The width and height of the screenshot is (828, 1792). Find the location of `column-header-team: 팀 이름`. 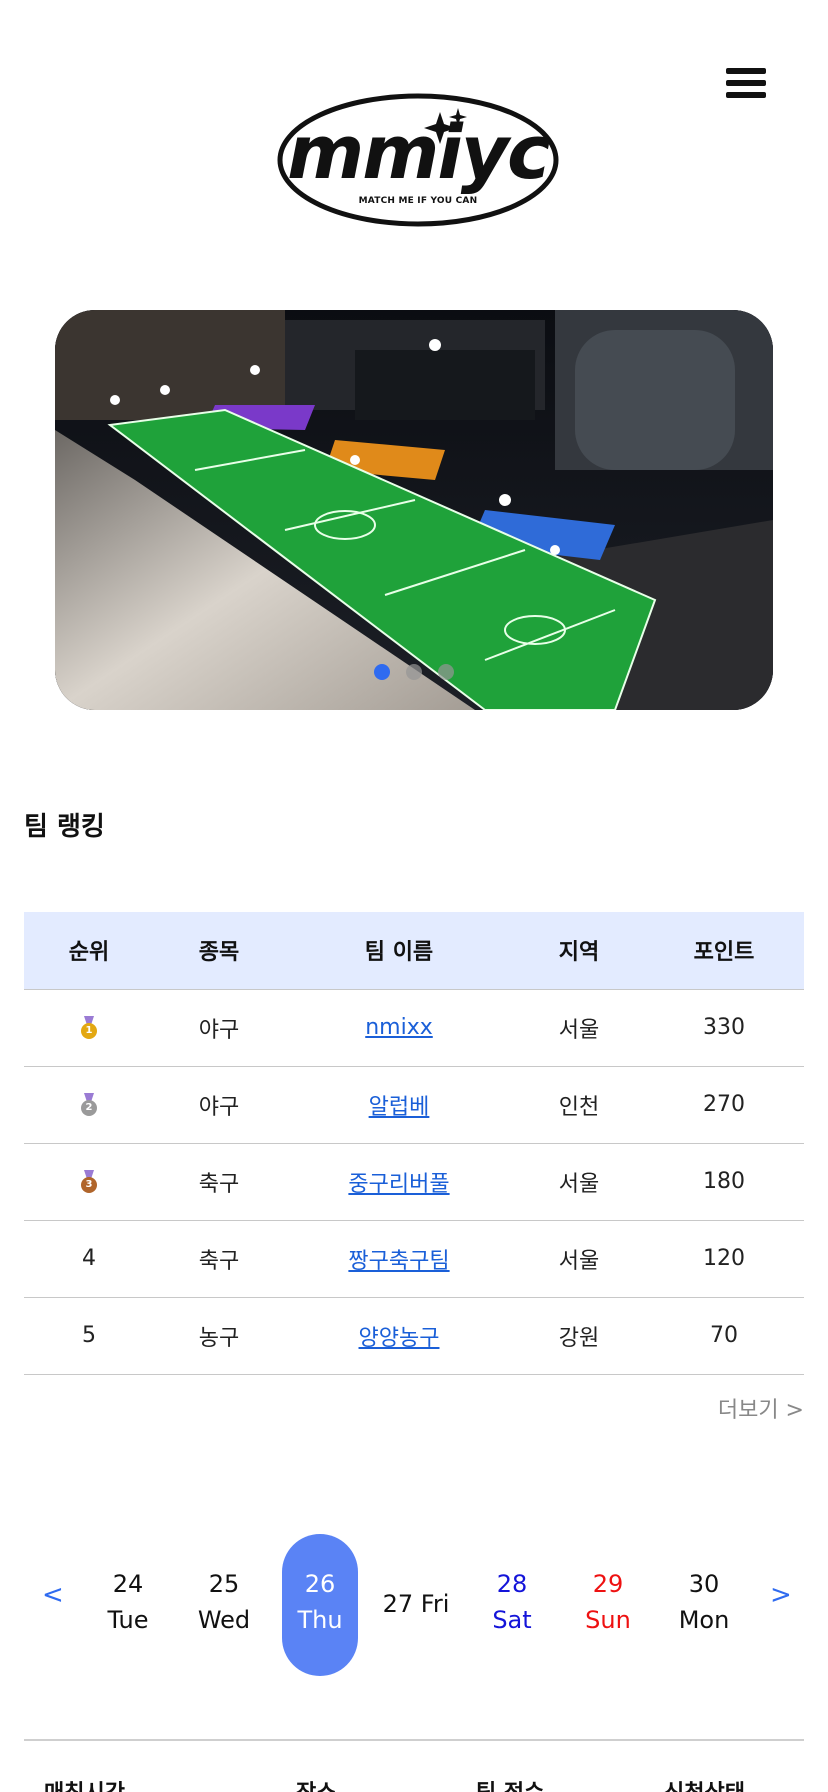

column-header-team: 팀 이름 is located at coordinates (399, 951).